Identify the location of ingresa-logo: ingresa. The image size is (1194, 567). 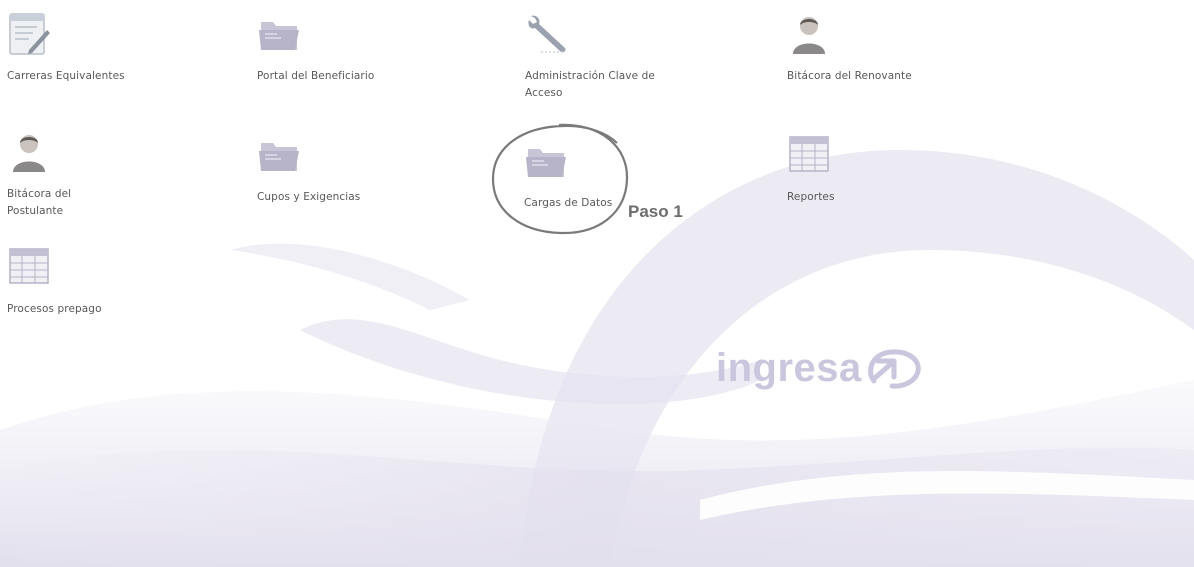
(819, 368).